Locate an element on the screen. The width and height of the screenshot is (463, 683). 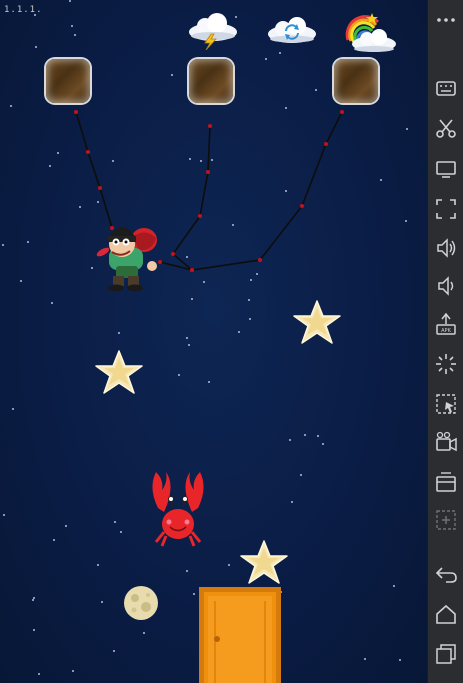
exit-door is located at coordinates (240, 635).